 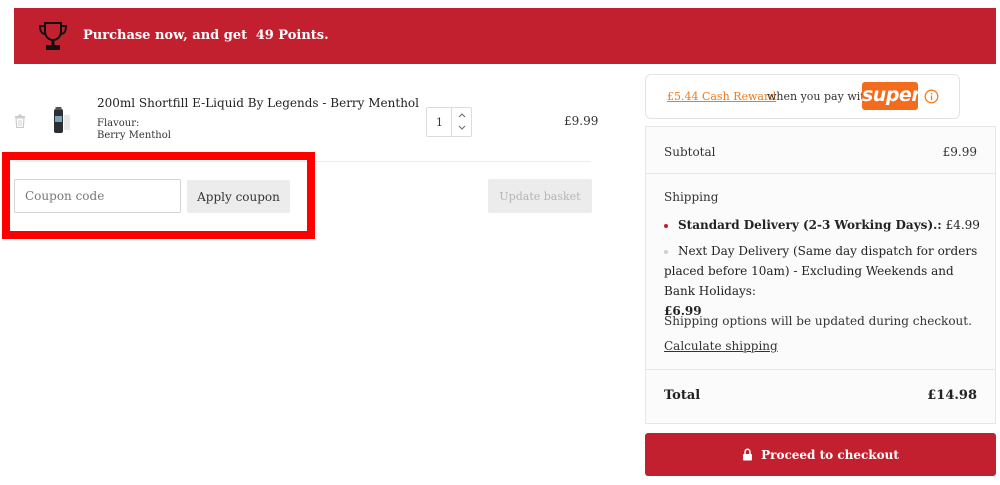 I want to click on flavour-value: Berry Menthol, so click(x=134, y=135).